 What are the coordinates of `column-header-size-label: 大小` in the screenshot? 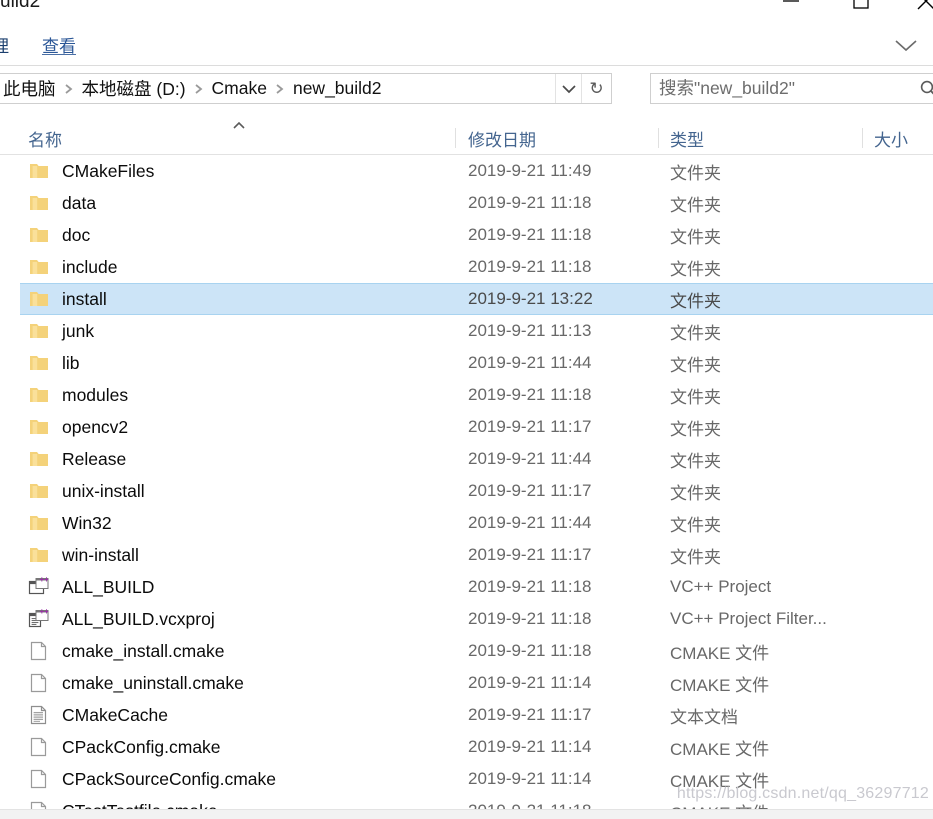 It's located at (891, 140).